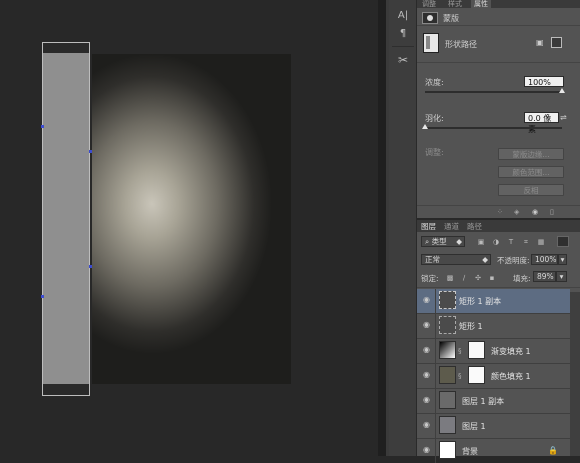  What do you see at coordinates (403, 16) in the screenshot?
I see `text-icon: A|` at bounding box center [403, 16].